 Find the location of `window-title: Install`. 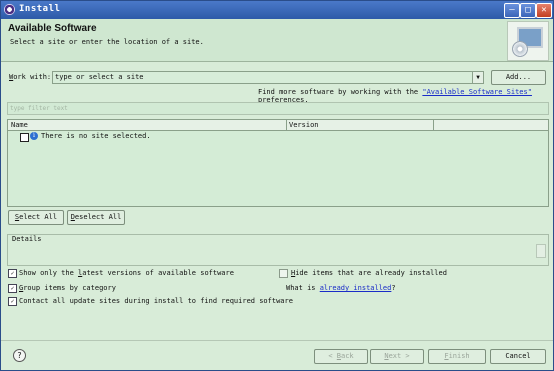

window-title: Install is located at coordinates (40, 9).